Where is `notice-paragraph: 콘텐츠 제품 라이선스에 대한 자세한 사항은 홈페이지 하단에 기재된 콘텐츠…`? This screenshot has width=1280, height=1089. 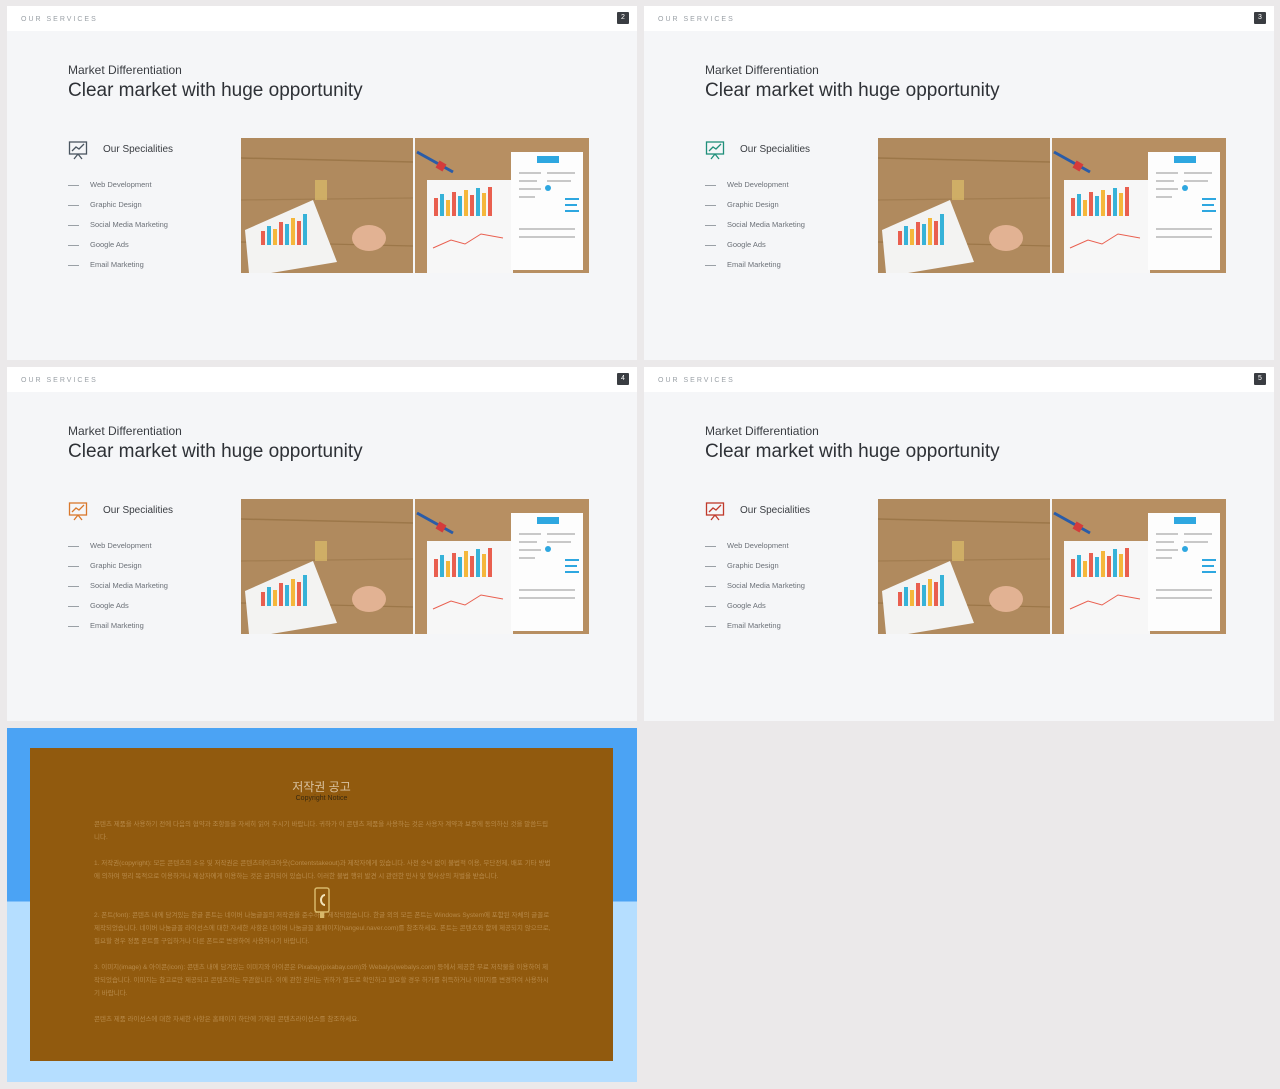 notice-paragraph: 콘텐츠 제품 라이선스에 대한 자세한 사항은 홈페이지 하단에 기재된 콘텐츠… is located at coordinates (227, 1019).